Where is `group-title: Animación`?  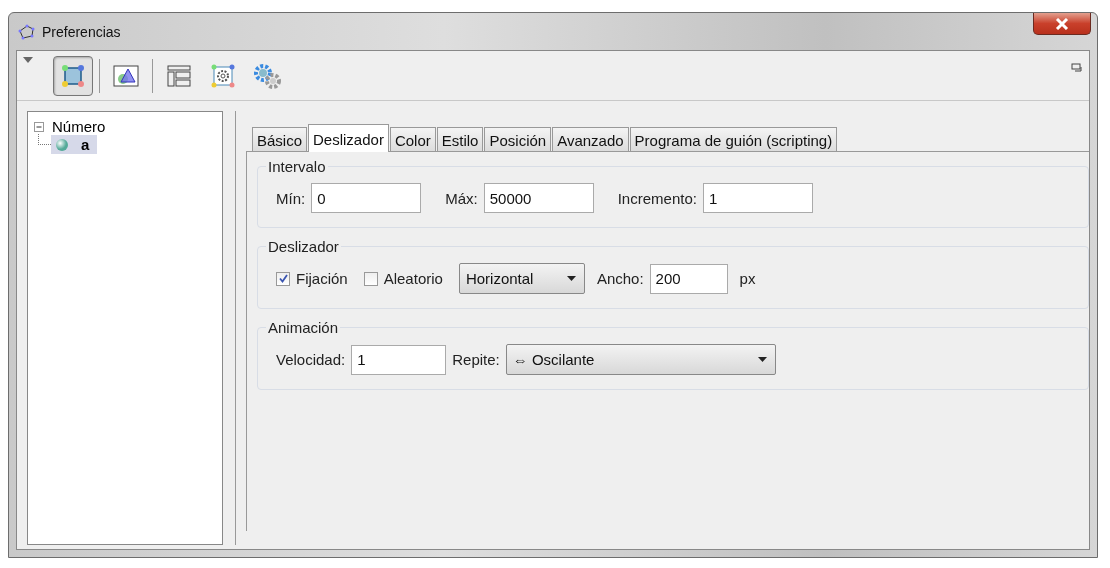
group-title: Animación is located at coordinates (303, 327).